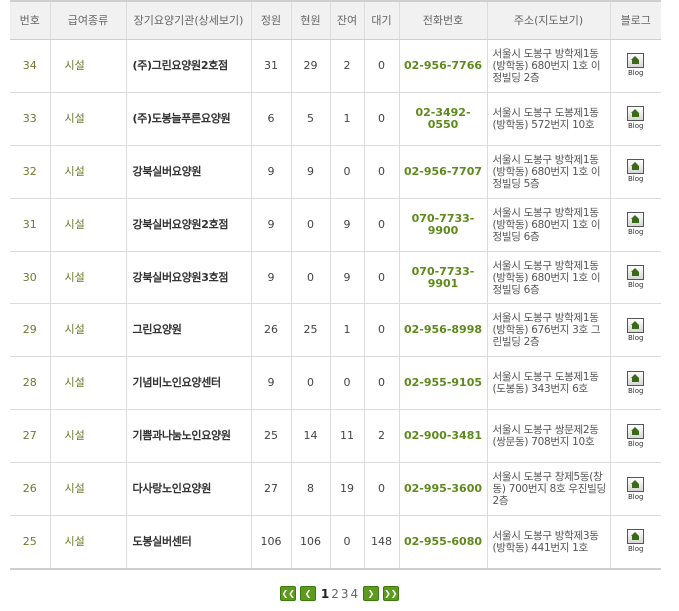  Describe the element at coordinates (548, 383) in the screenshot. I see `address-map-link: 서울시 도봉구 도봉제1동(도봉동) 343번지 6호` at that location.